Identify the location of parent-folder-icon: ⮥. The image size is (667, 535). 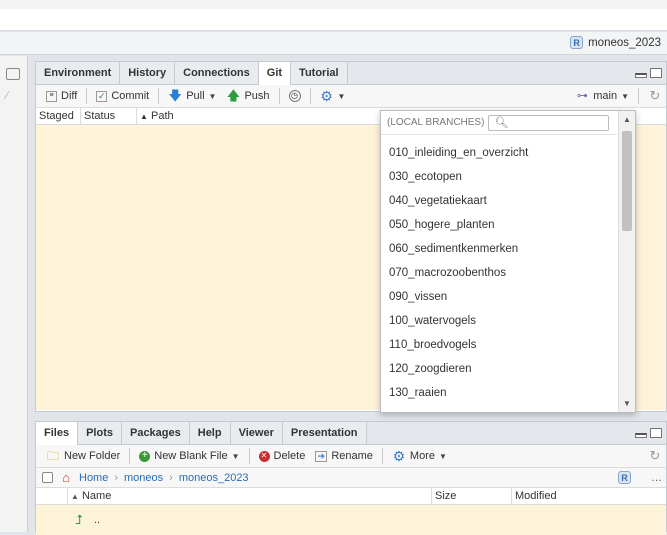
(79, 520).